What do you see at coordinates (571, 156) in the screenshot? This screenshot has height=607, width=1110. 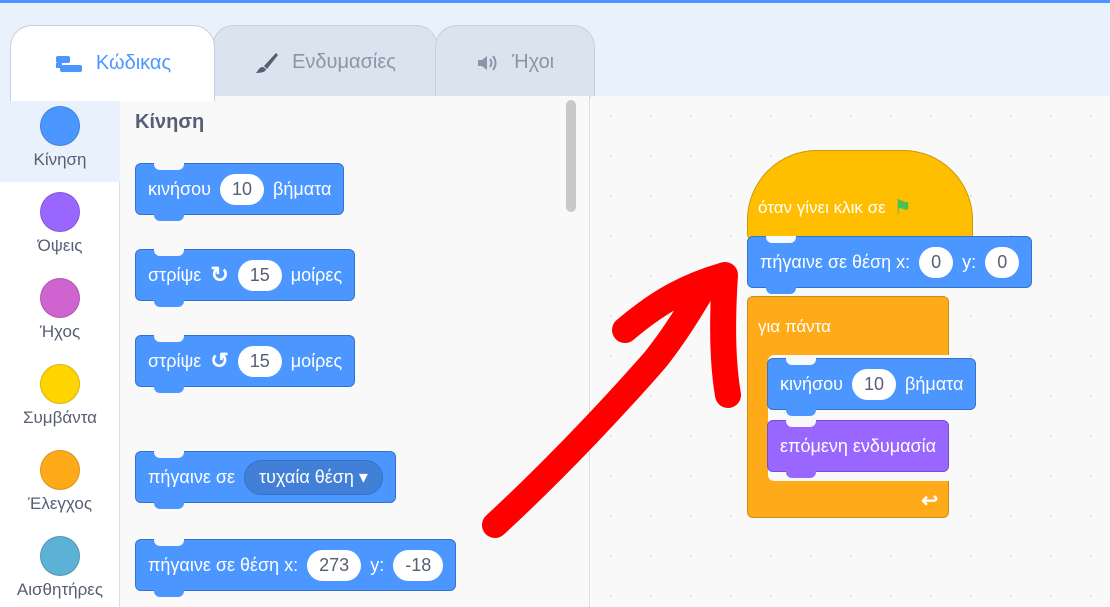 I see `palette-scrollbar` at bounding box center [571, 156].